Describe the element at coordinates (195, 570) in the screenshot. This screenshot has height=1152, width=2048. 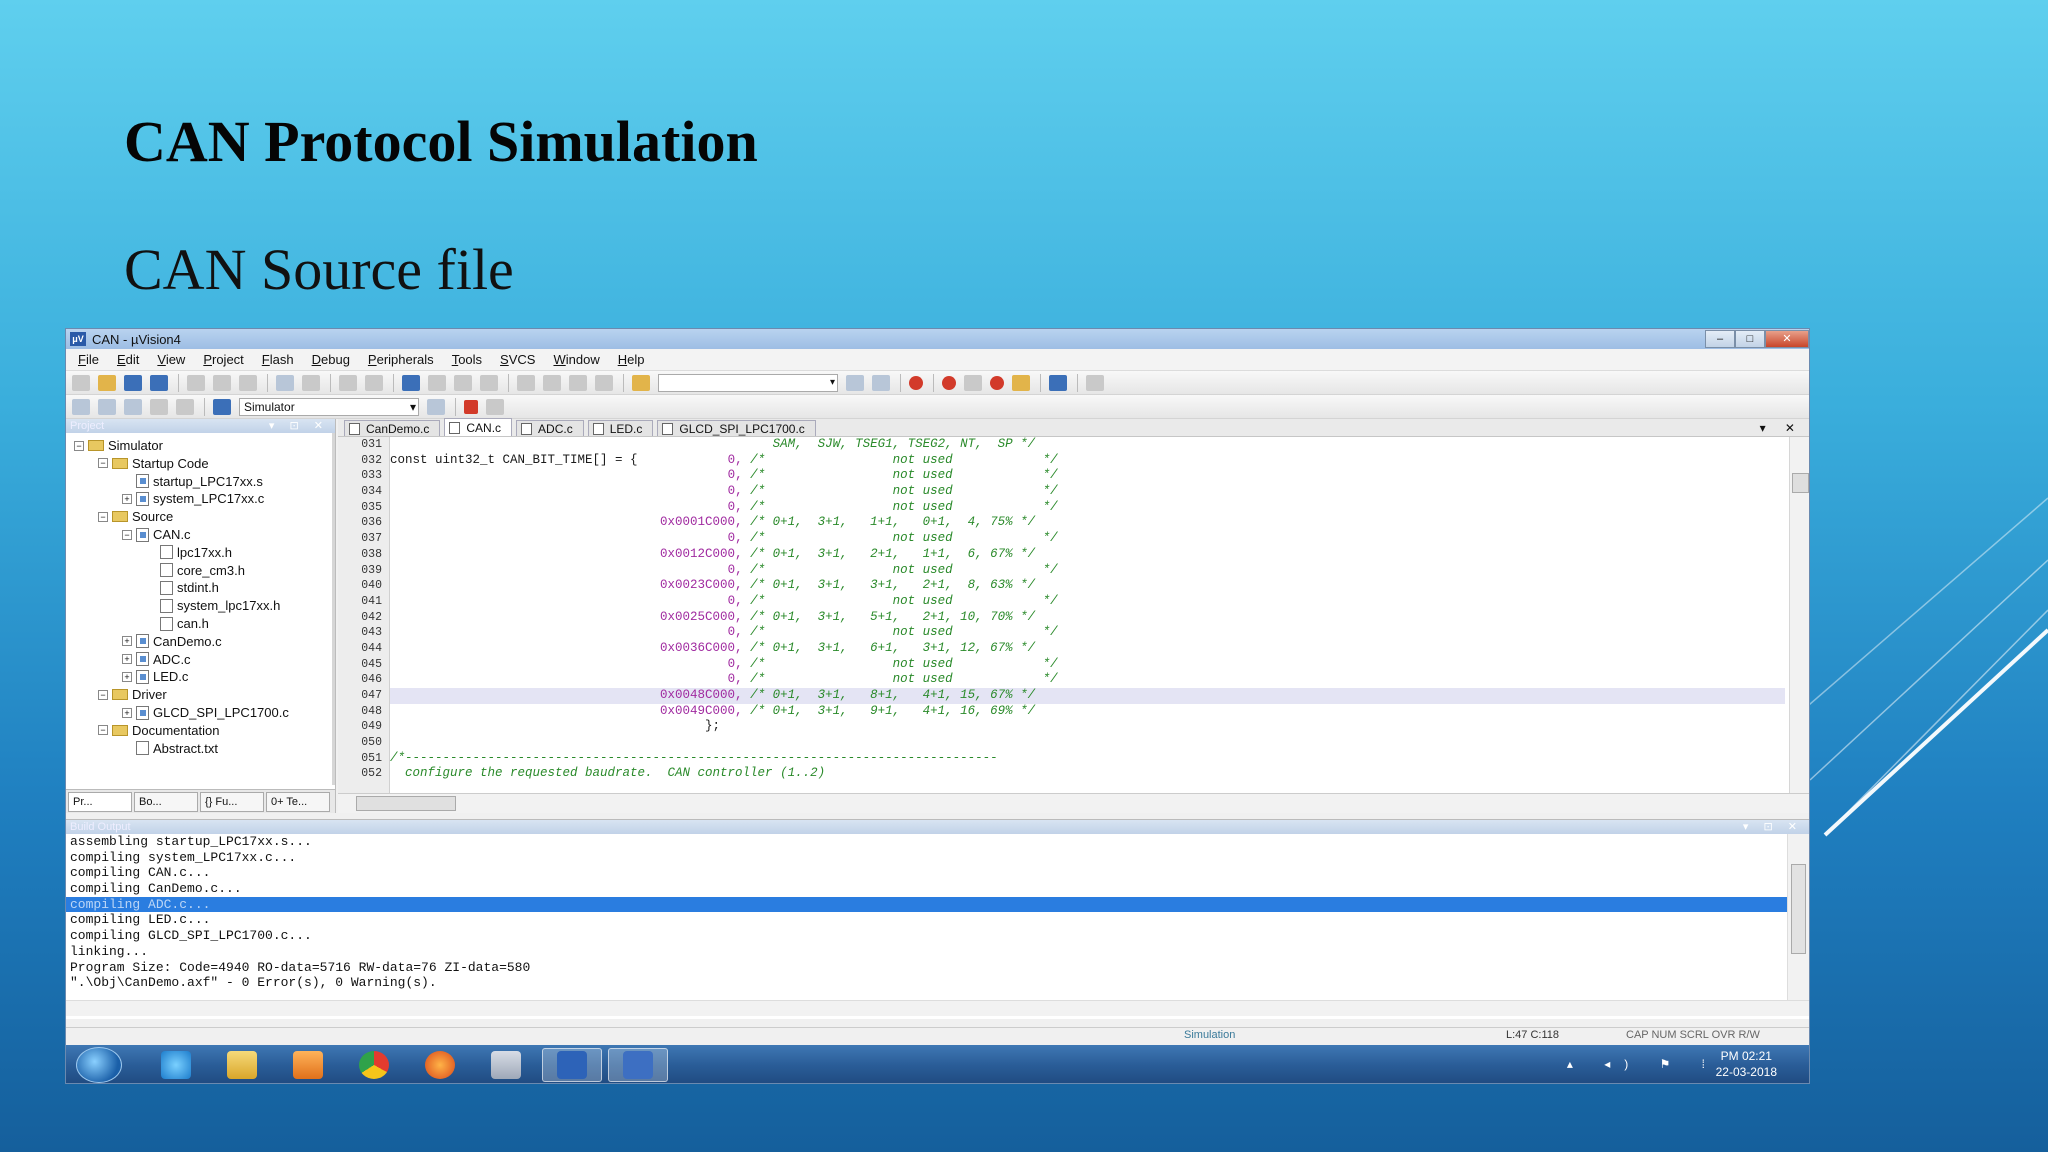
I see `tree-node: core_cm3.h` at that location.